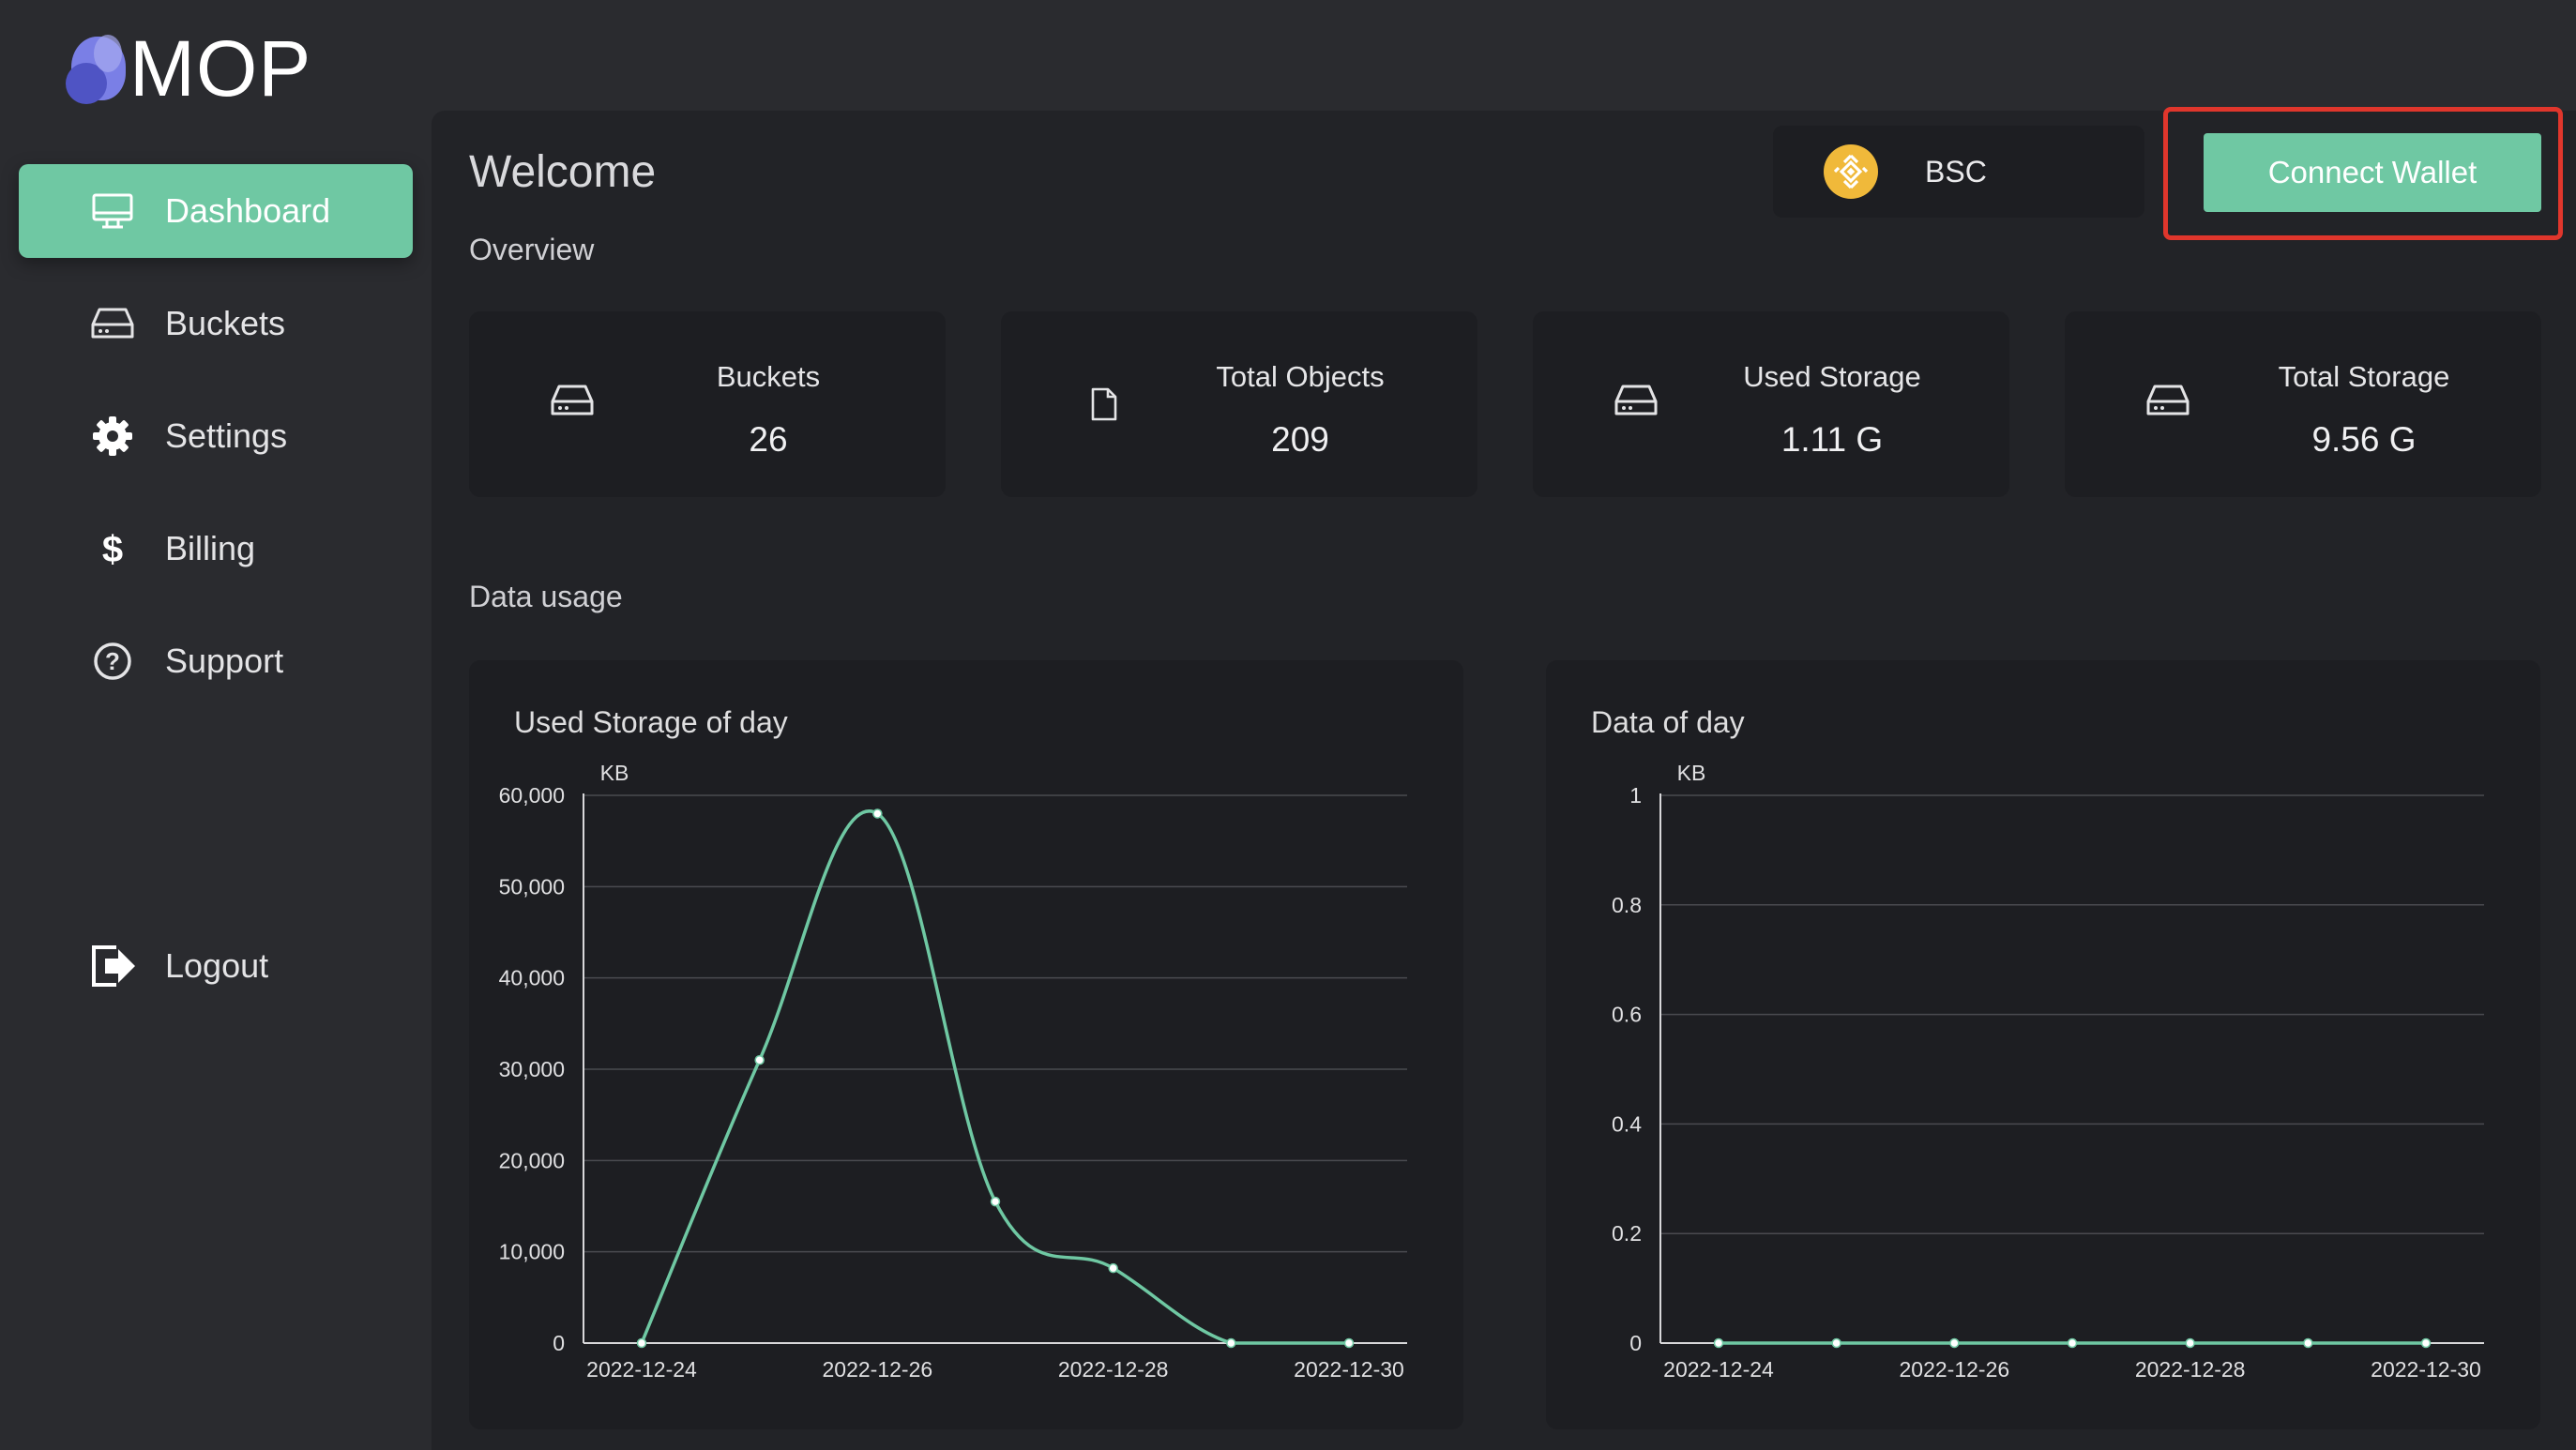  Describe the element at coordinates (546, 596) in the screenshot. I see `data-usage-heading: Data usage` at that location.